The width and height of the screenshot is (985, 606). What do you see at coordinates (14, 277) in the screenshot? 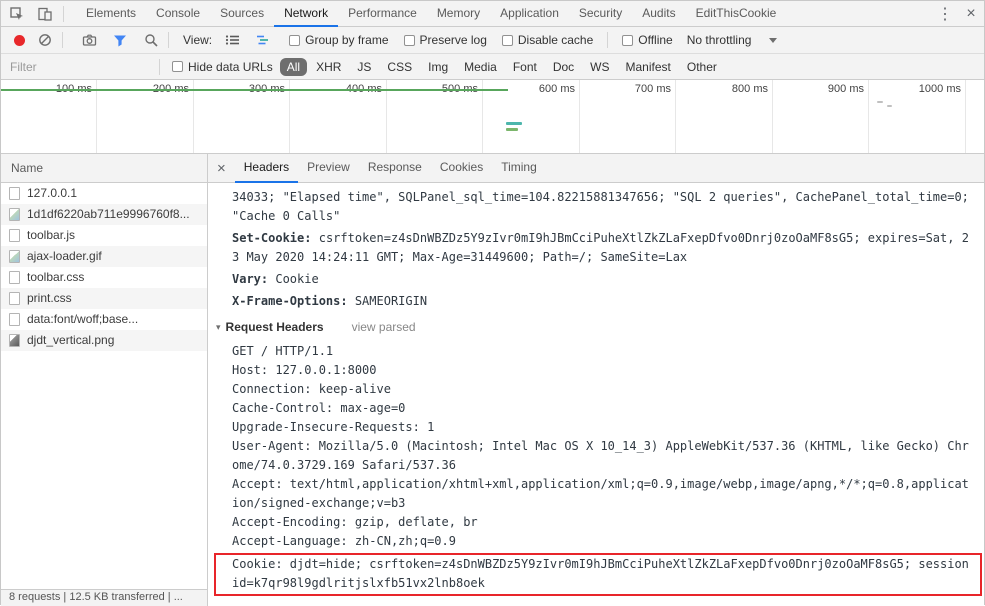
I see `stylesheet-icon` at bounding box center [14, 277].